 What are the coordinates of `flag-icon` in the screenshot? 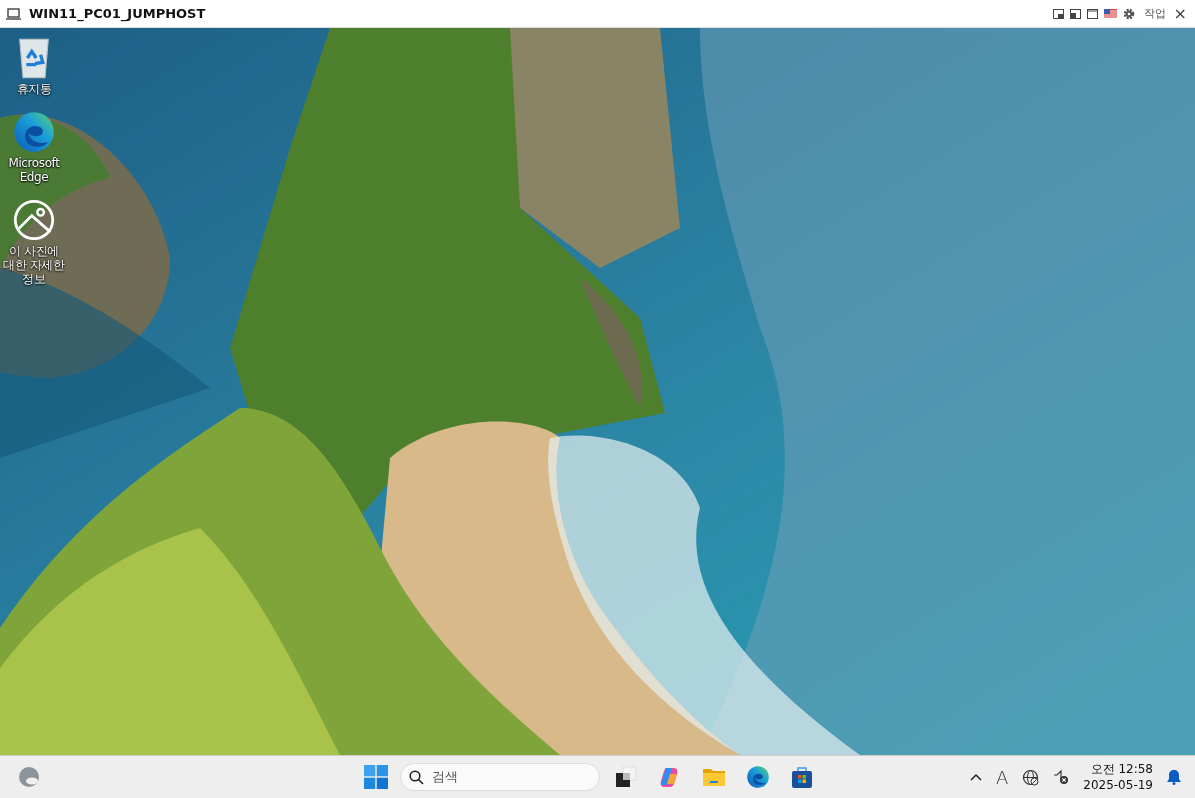 It's located at (1110, 13).